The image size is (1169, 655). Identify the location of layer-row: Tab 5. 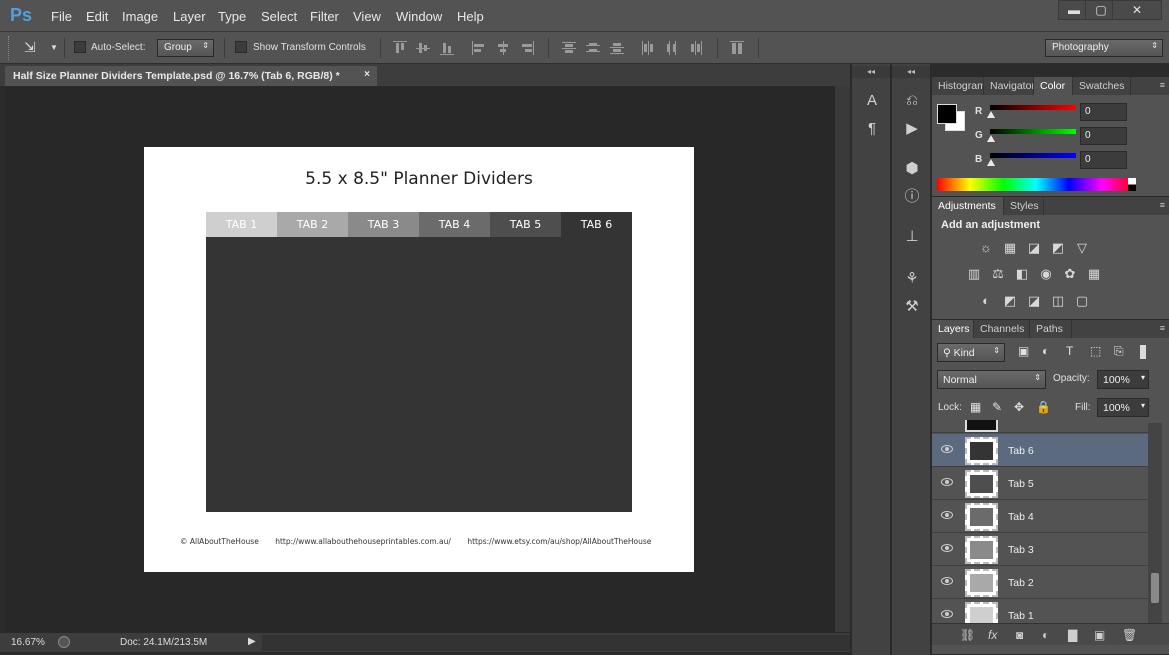
(1040, 483).